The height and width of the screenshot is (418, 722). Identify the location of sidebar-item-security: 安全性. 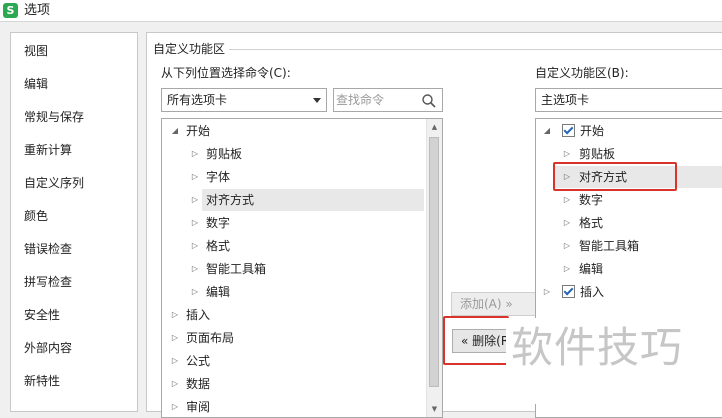
(42, 315).